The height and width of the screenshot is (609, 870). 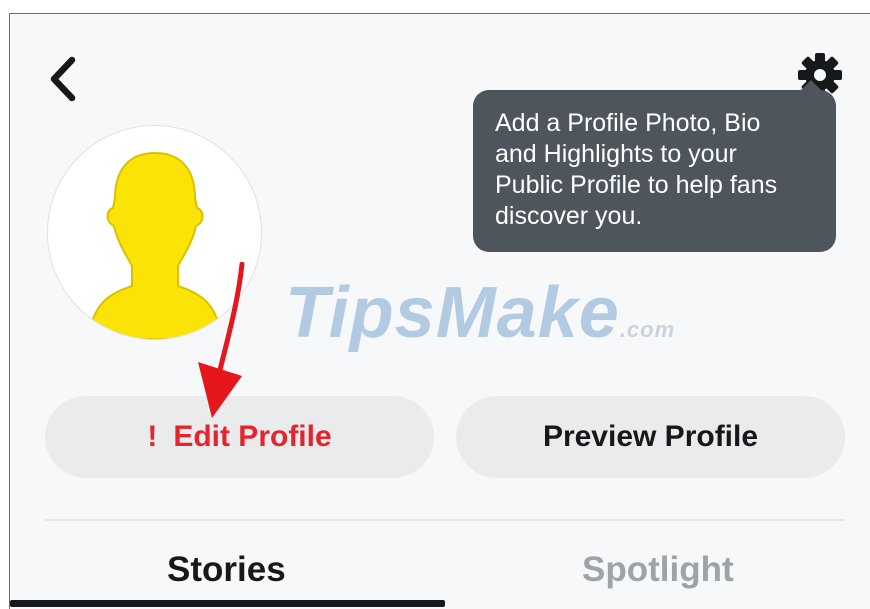 I want to click on chevron-left-icon, so click(x=63, y=79).